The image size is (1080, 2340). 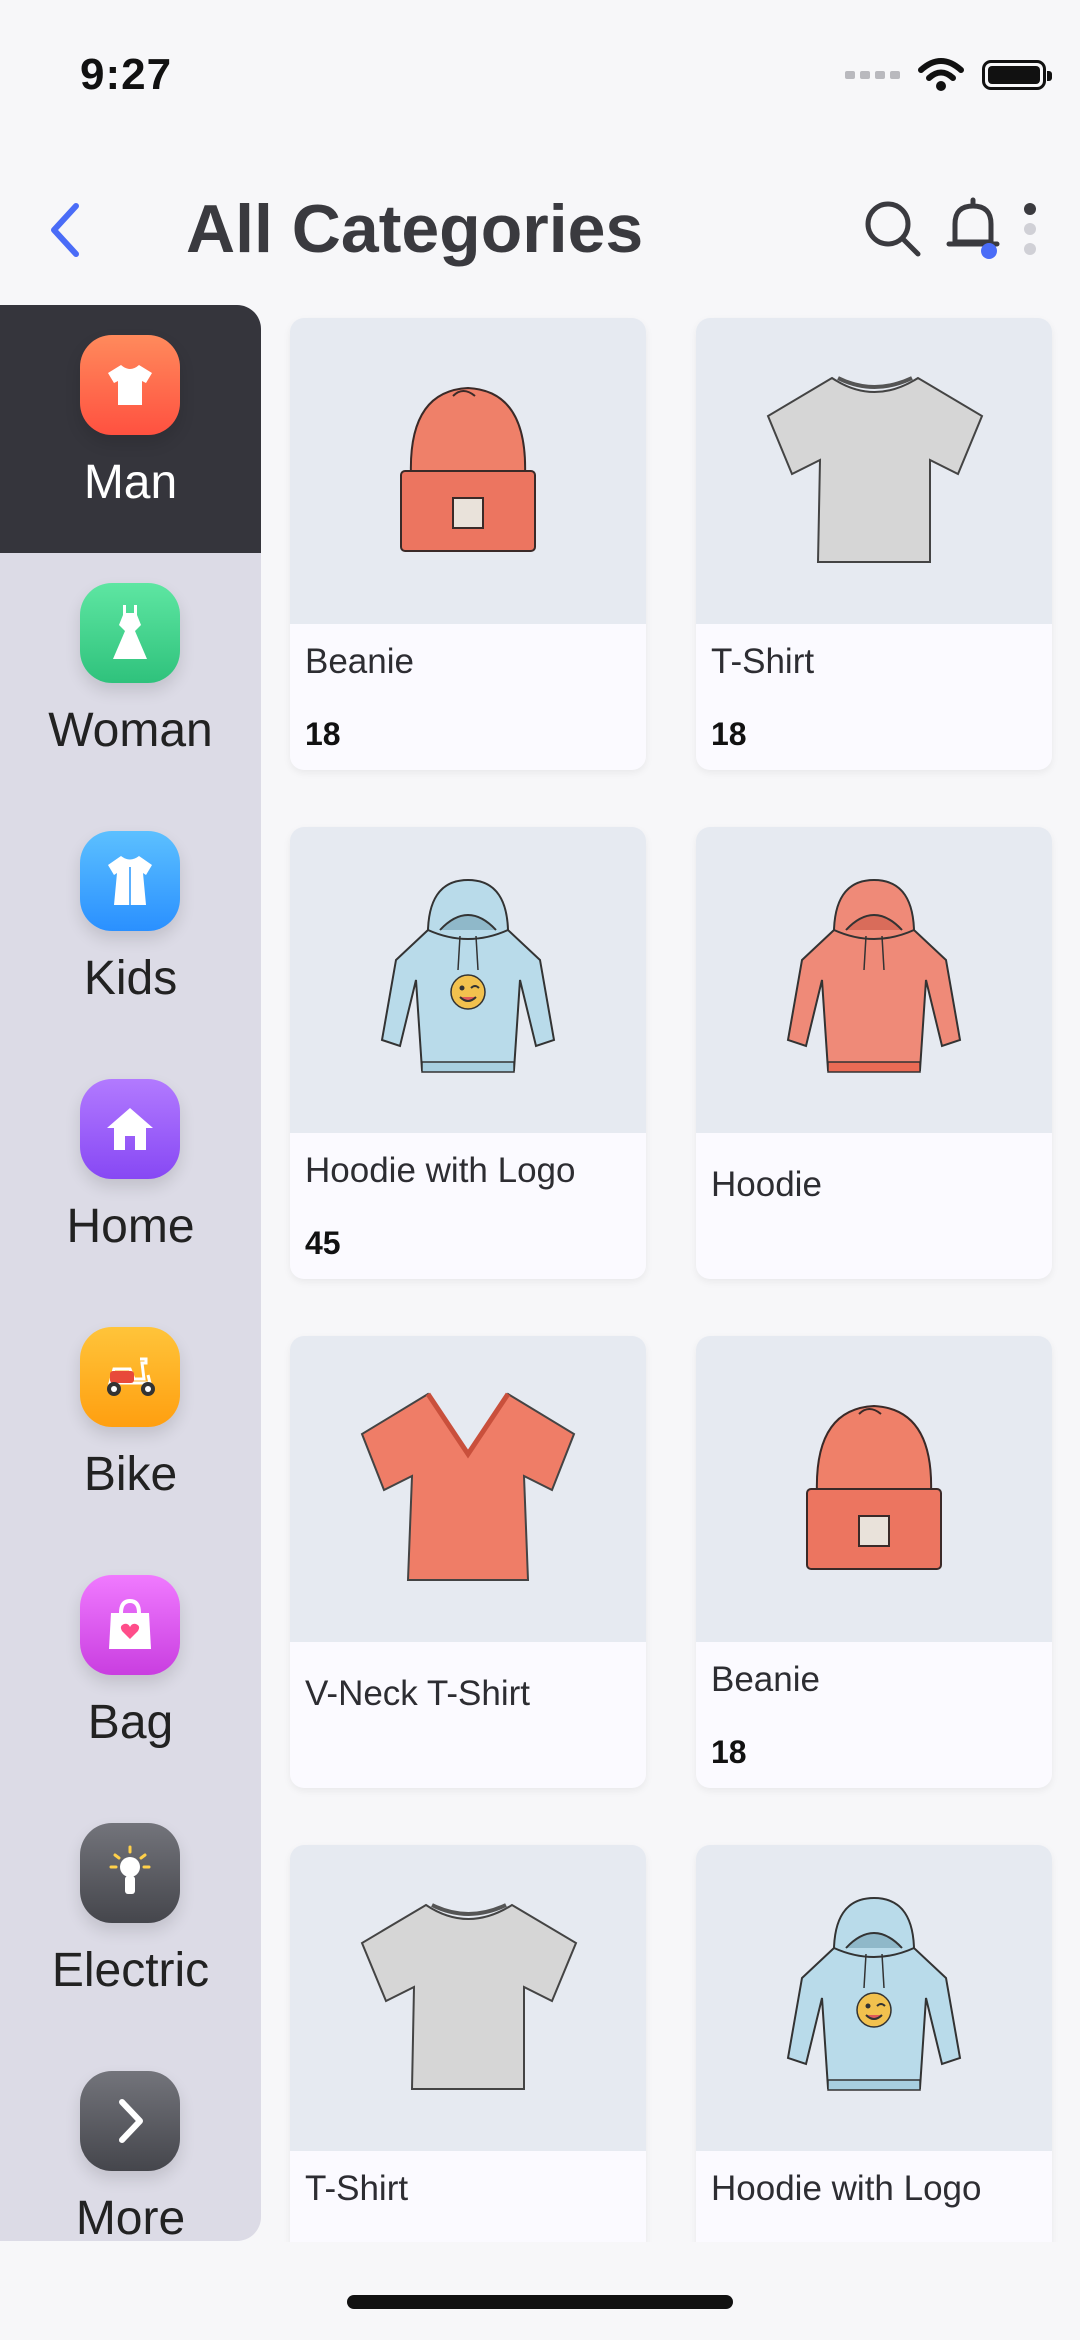 I want to click on kids-clothes-icon, so click(x=130, y=881).